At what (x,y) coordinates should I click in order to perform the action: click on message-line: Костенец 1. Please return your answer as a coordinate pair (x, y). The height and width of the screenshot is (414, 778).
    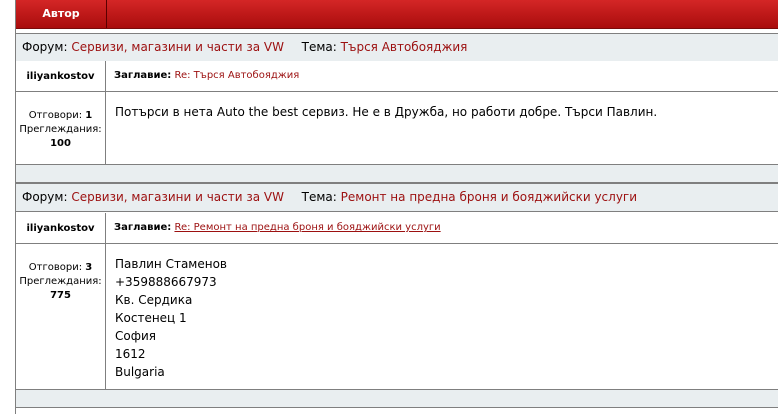
    Looking at the image, I should click on (151, 318).